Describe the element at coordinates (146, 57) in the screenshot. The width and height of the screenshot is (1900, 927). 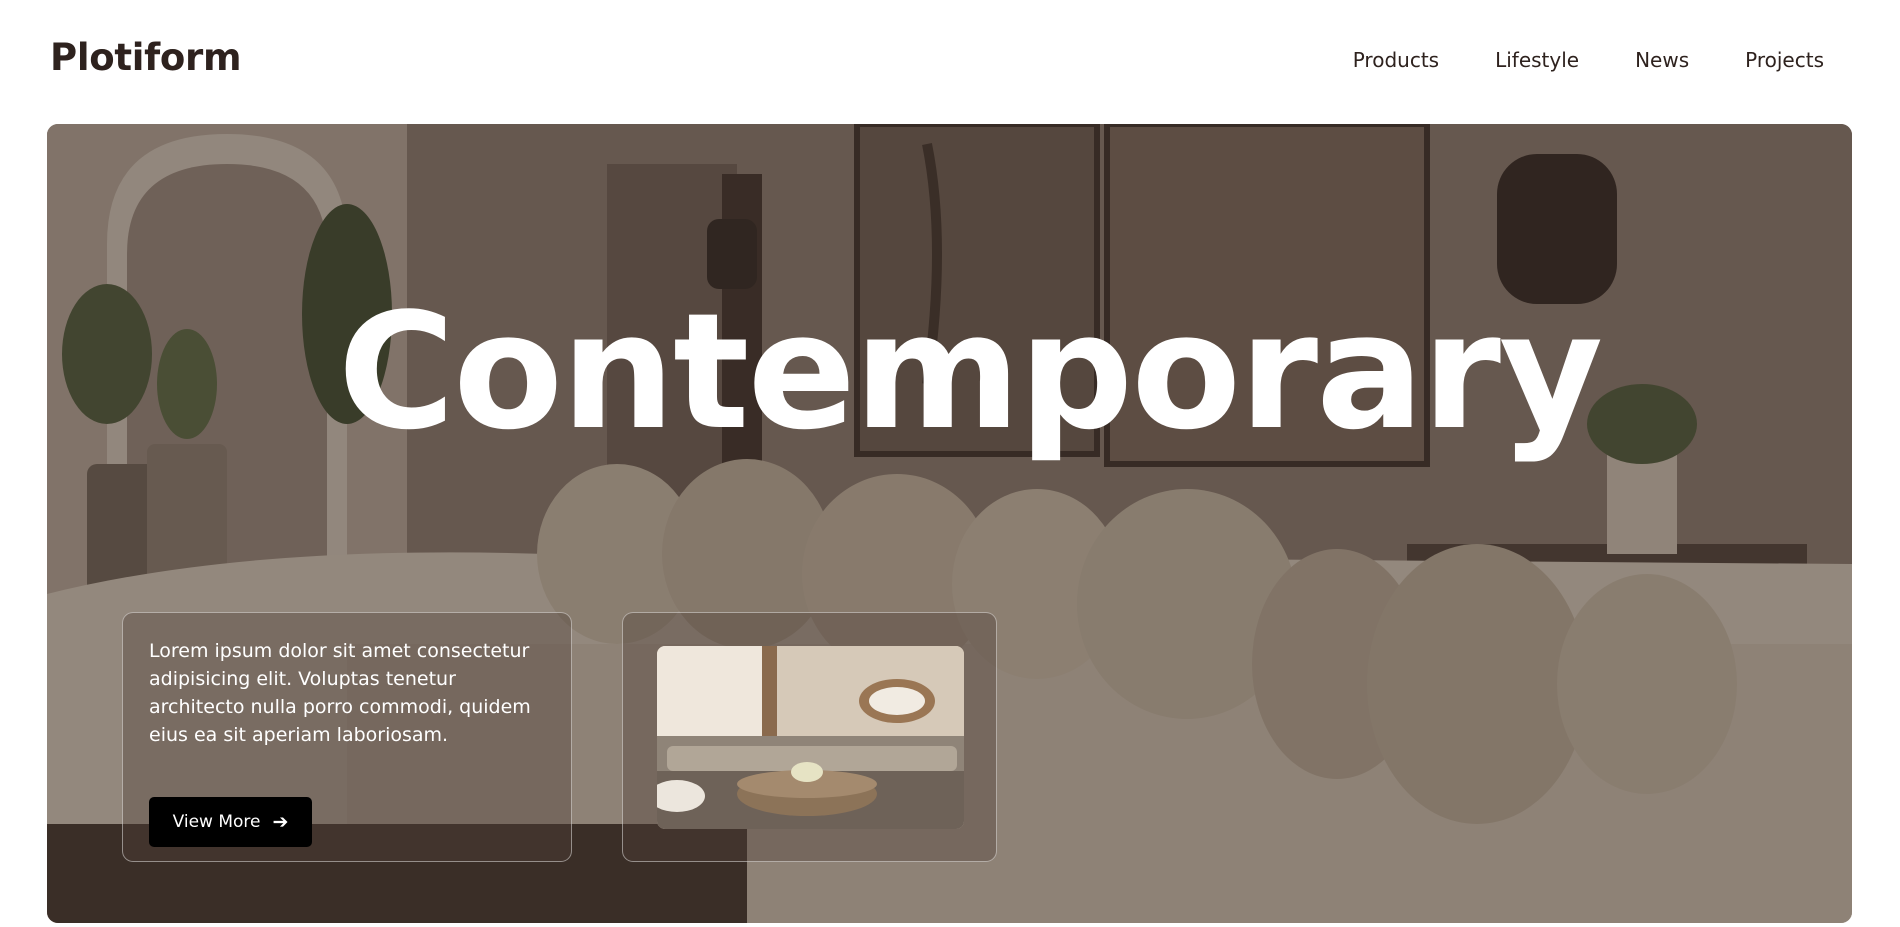
I see `brand-logo: Plotiform` at that location.